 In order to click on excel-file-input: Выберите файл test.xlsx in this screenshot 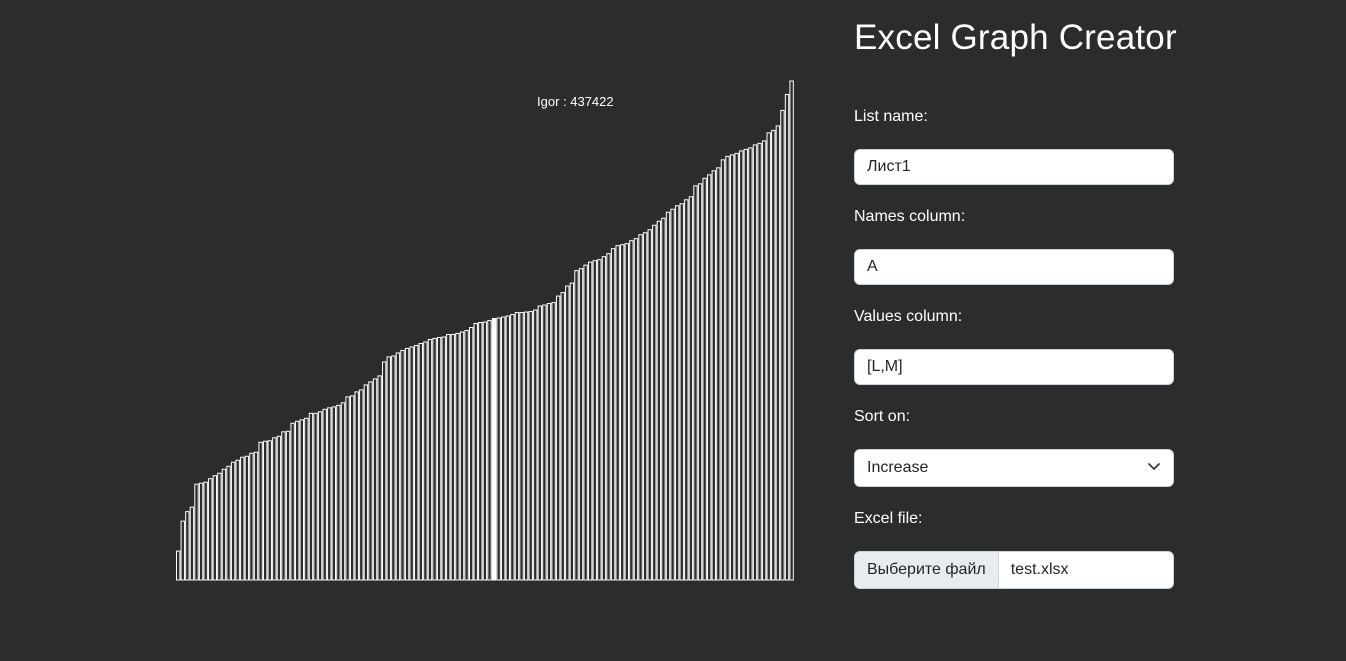, I will do `click(1014, 570)`.